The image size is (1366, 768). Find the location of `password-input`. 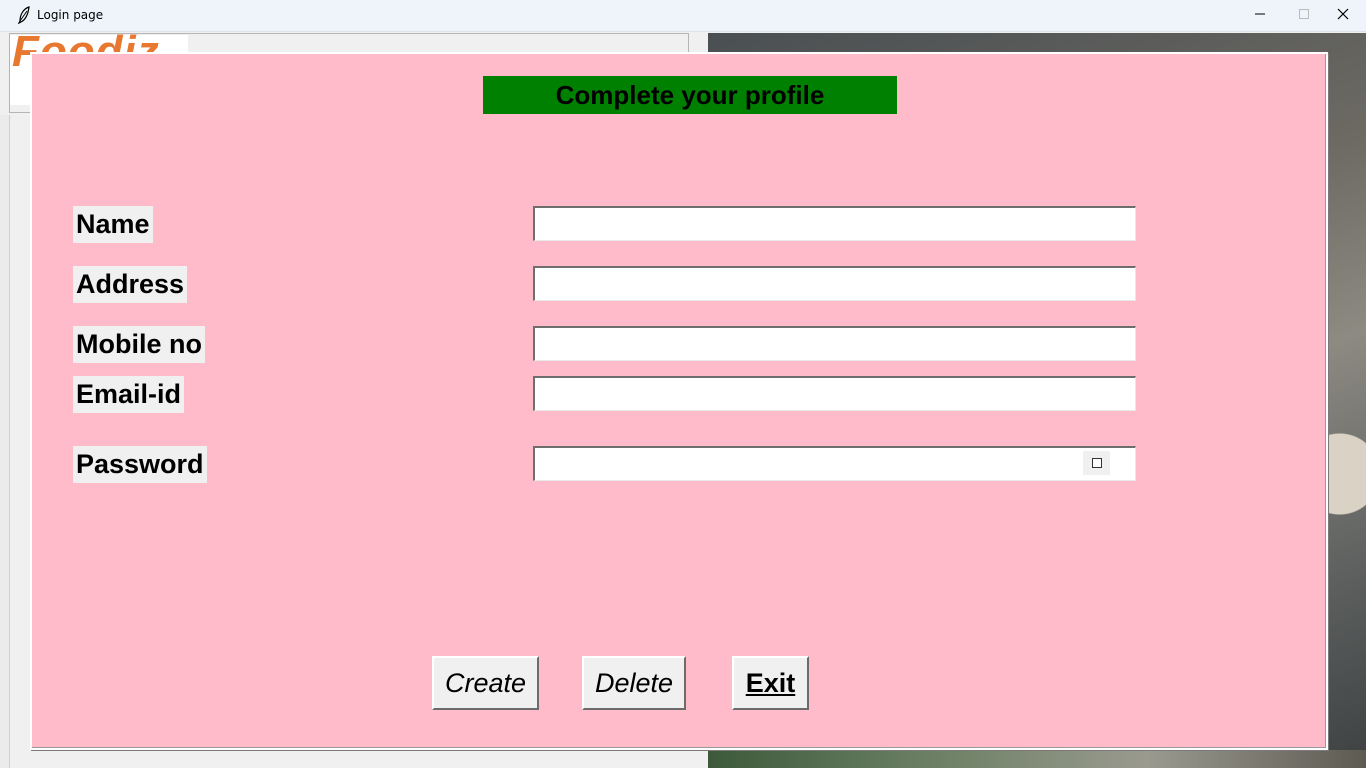

password-input is located at coordinates (834, 463).